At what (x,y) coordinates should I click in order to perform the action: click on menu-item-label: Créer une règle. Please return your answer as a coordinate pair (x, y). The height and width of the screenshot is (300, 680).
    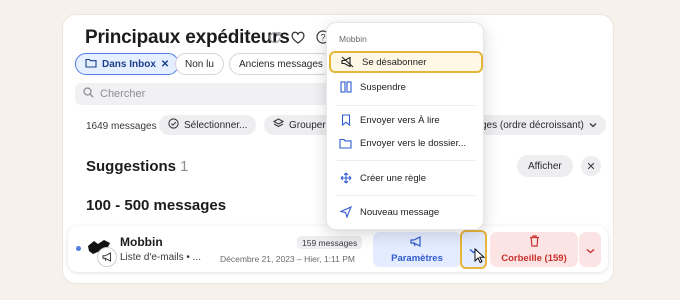
    Looking at the image, I should click on (393, 178).